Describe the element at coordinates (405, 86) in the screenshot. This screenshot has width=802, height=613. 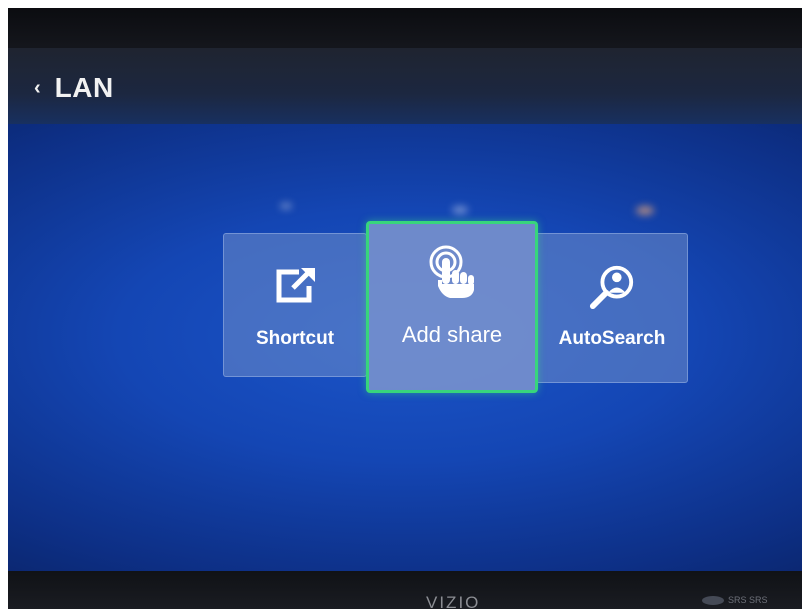
I see `screen-header: ‹ LAN` at that location.